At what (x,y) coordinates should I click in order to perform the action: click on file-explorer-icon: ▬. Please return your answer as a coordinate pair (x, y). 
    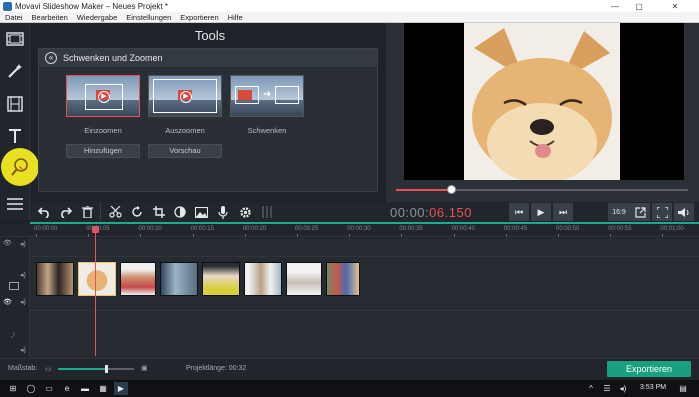
    Looking at the image, I should click on (85, 388).